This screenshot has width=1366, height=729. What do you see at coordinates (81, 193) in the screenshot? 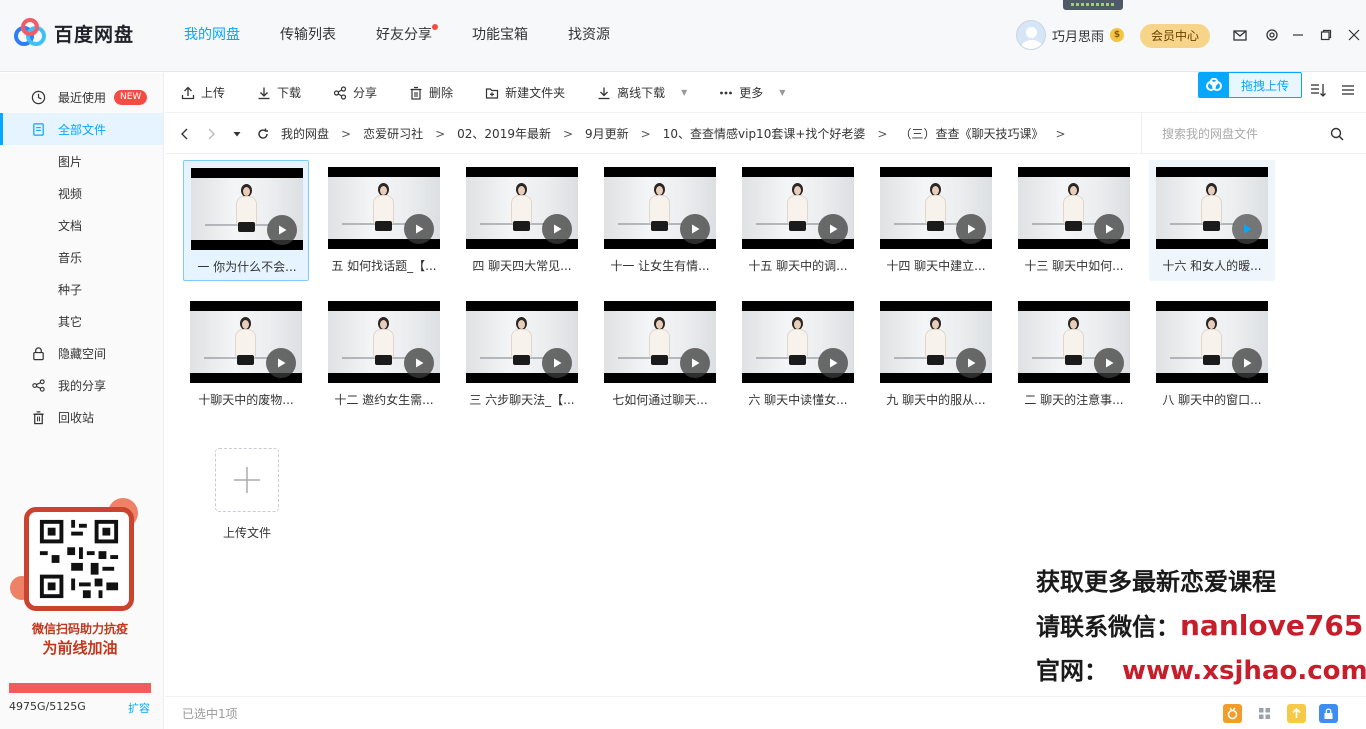
I see `sidebar-item-videos: 视频` at bounding box center [81, 193].